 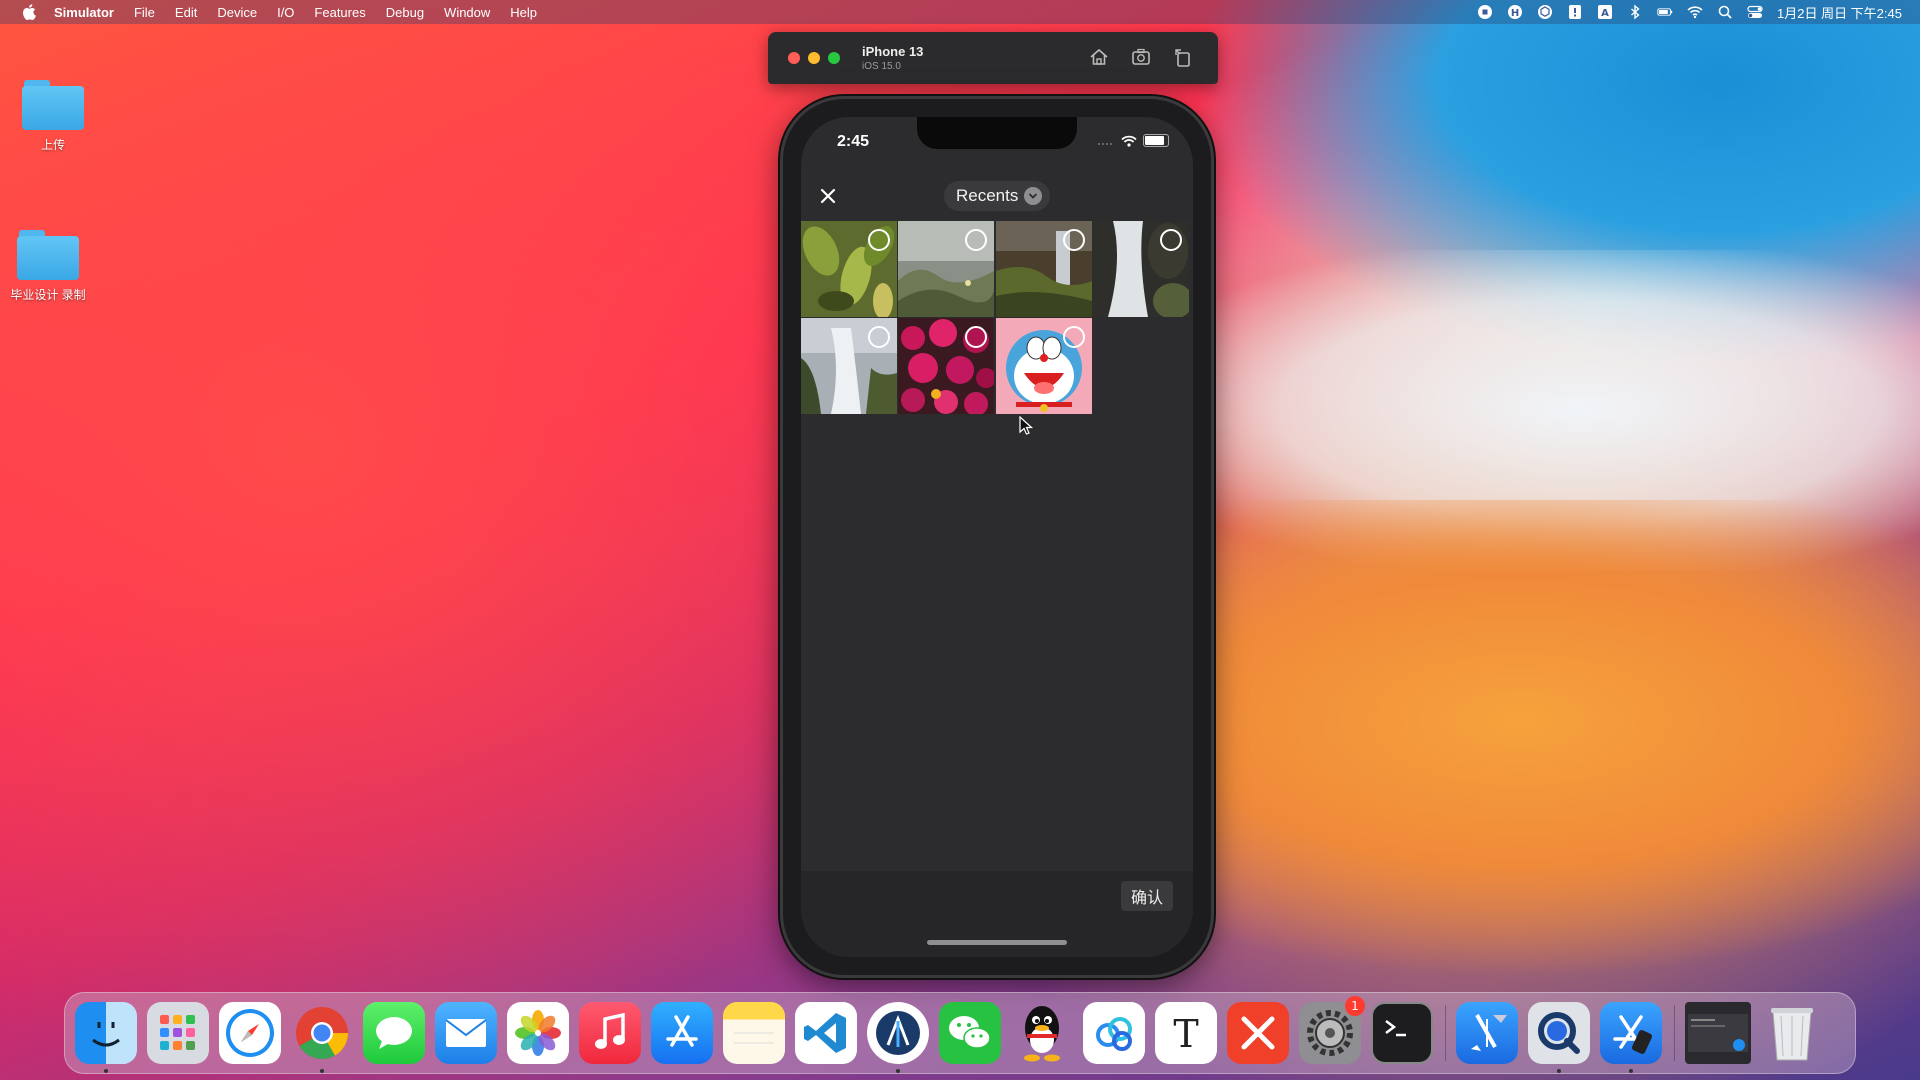 I want to click on dock-chrome, so click(x=322, y=1037).